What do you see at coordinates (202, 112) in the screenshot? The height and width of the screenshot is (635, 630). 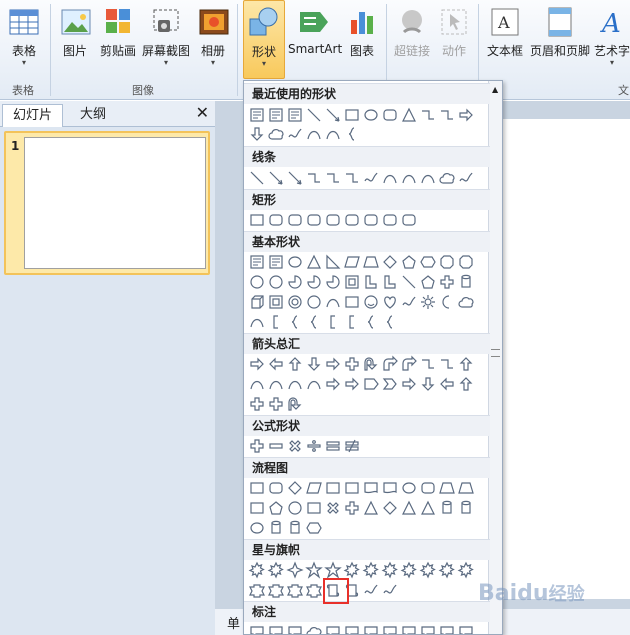 I see `close-icon: ✕` at bounding box center [202, 112].